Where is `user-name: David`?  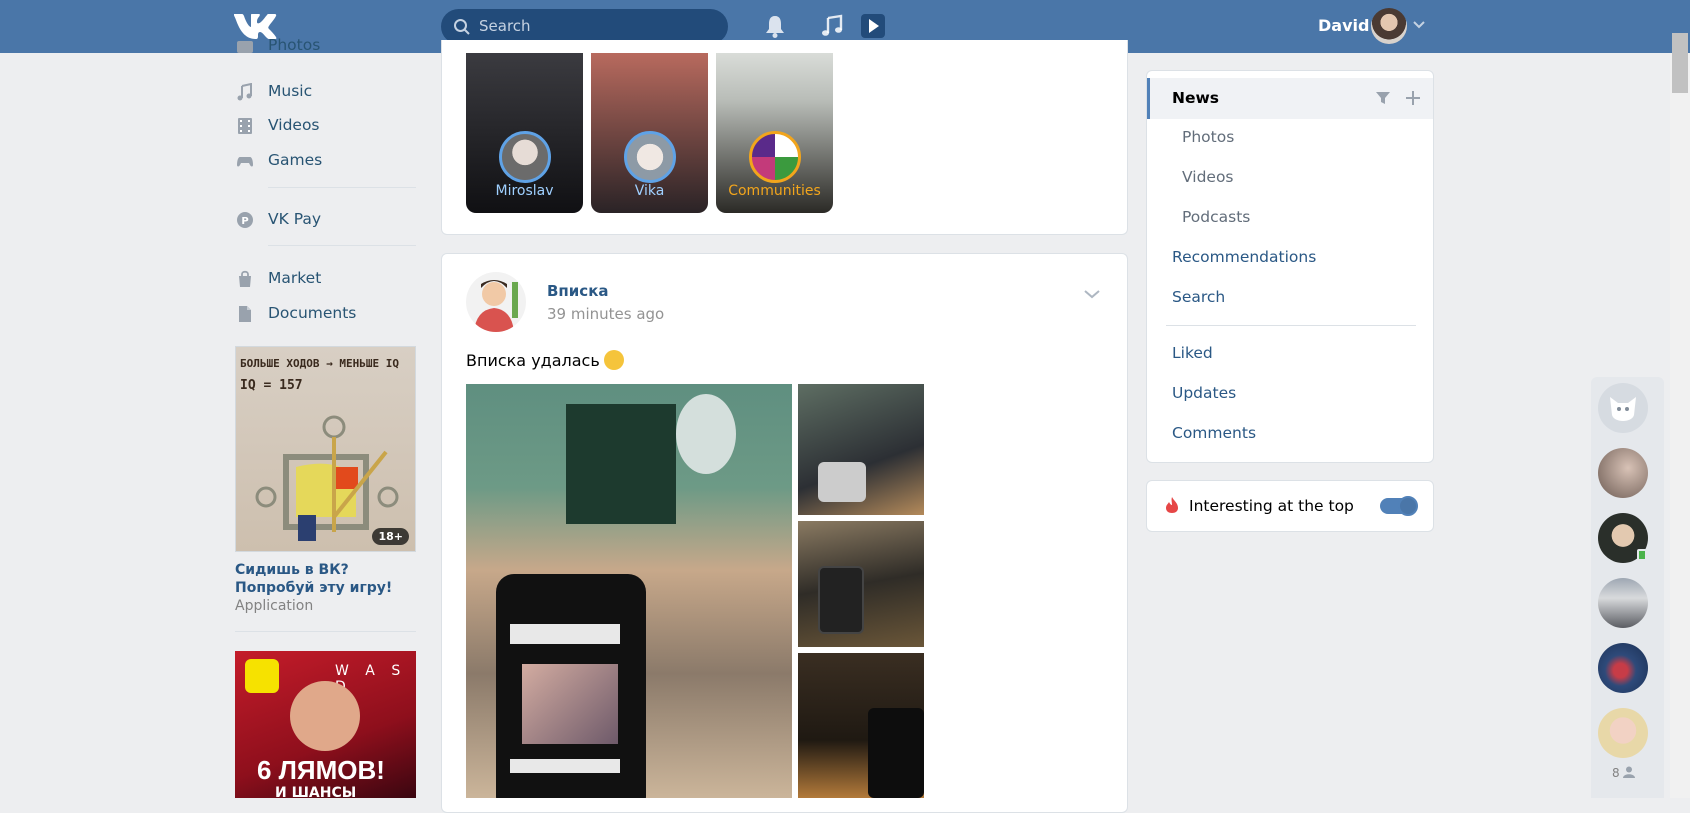 user-name: David is located at coordinates (1343, 25).